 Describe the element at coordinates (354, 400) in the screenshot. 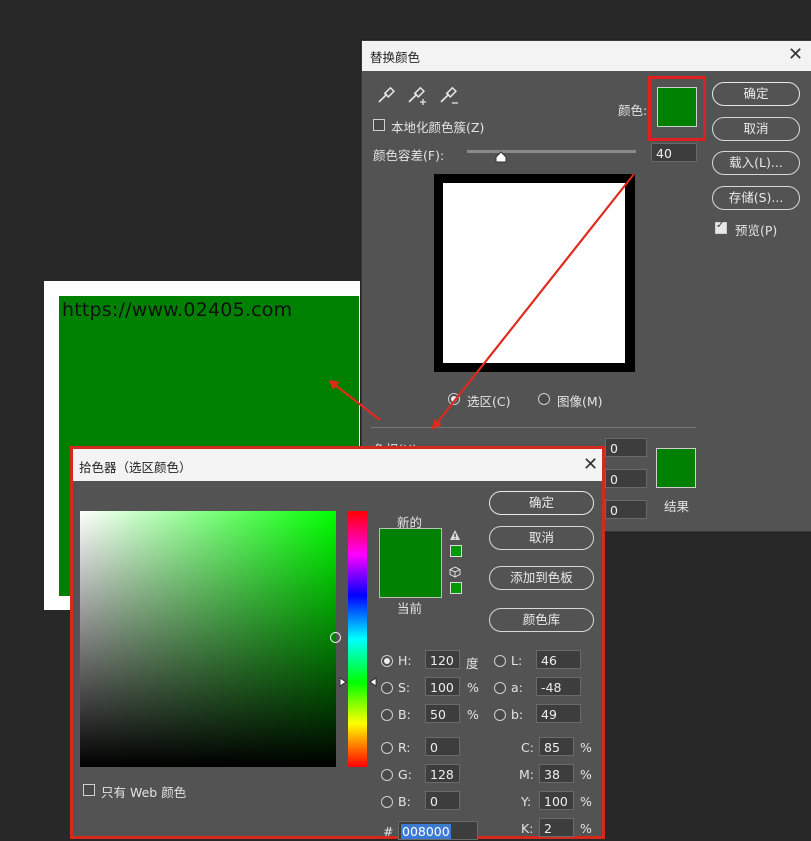

I see `arrow-to-canvas` at that location.